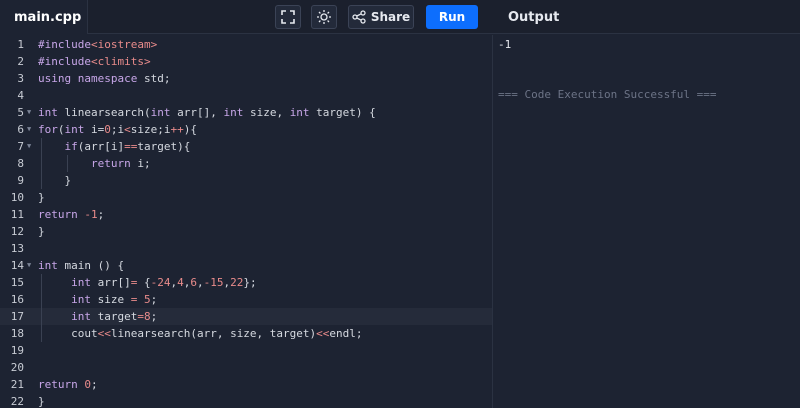 The height and width of the screenshot is (408, 800). I want to click on fullscreen-button, so click(288, 17).